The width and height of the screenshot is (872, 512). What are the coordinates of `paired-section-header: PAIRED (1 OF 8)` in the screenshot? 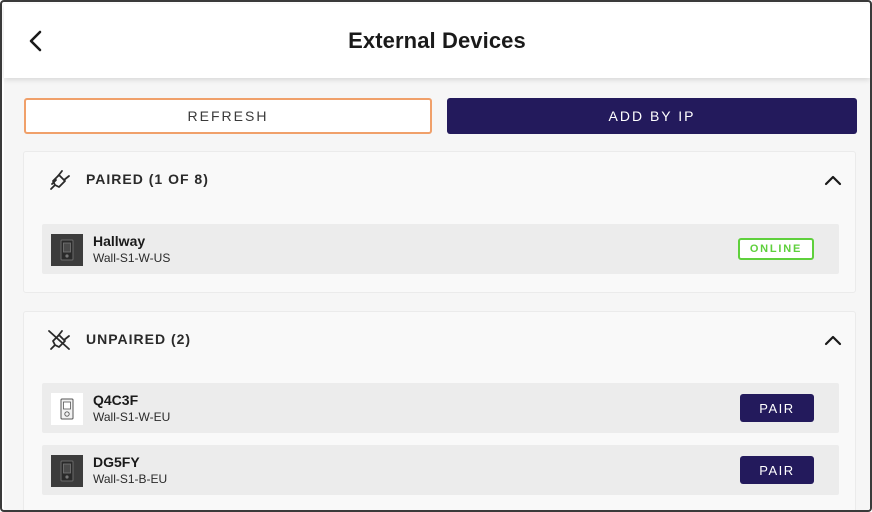 It's located at (439, 180).